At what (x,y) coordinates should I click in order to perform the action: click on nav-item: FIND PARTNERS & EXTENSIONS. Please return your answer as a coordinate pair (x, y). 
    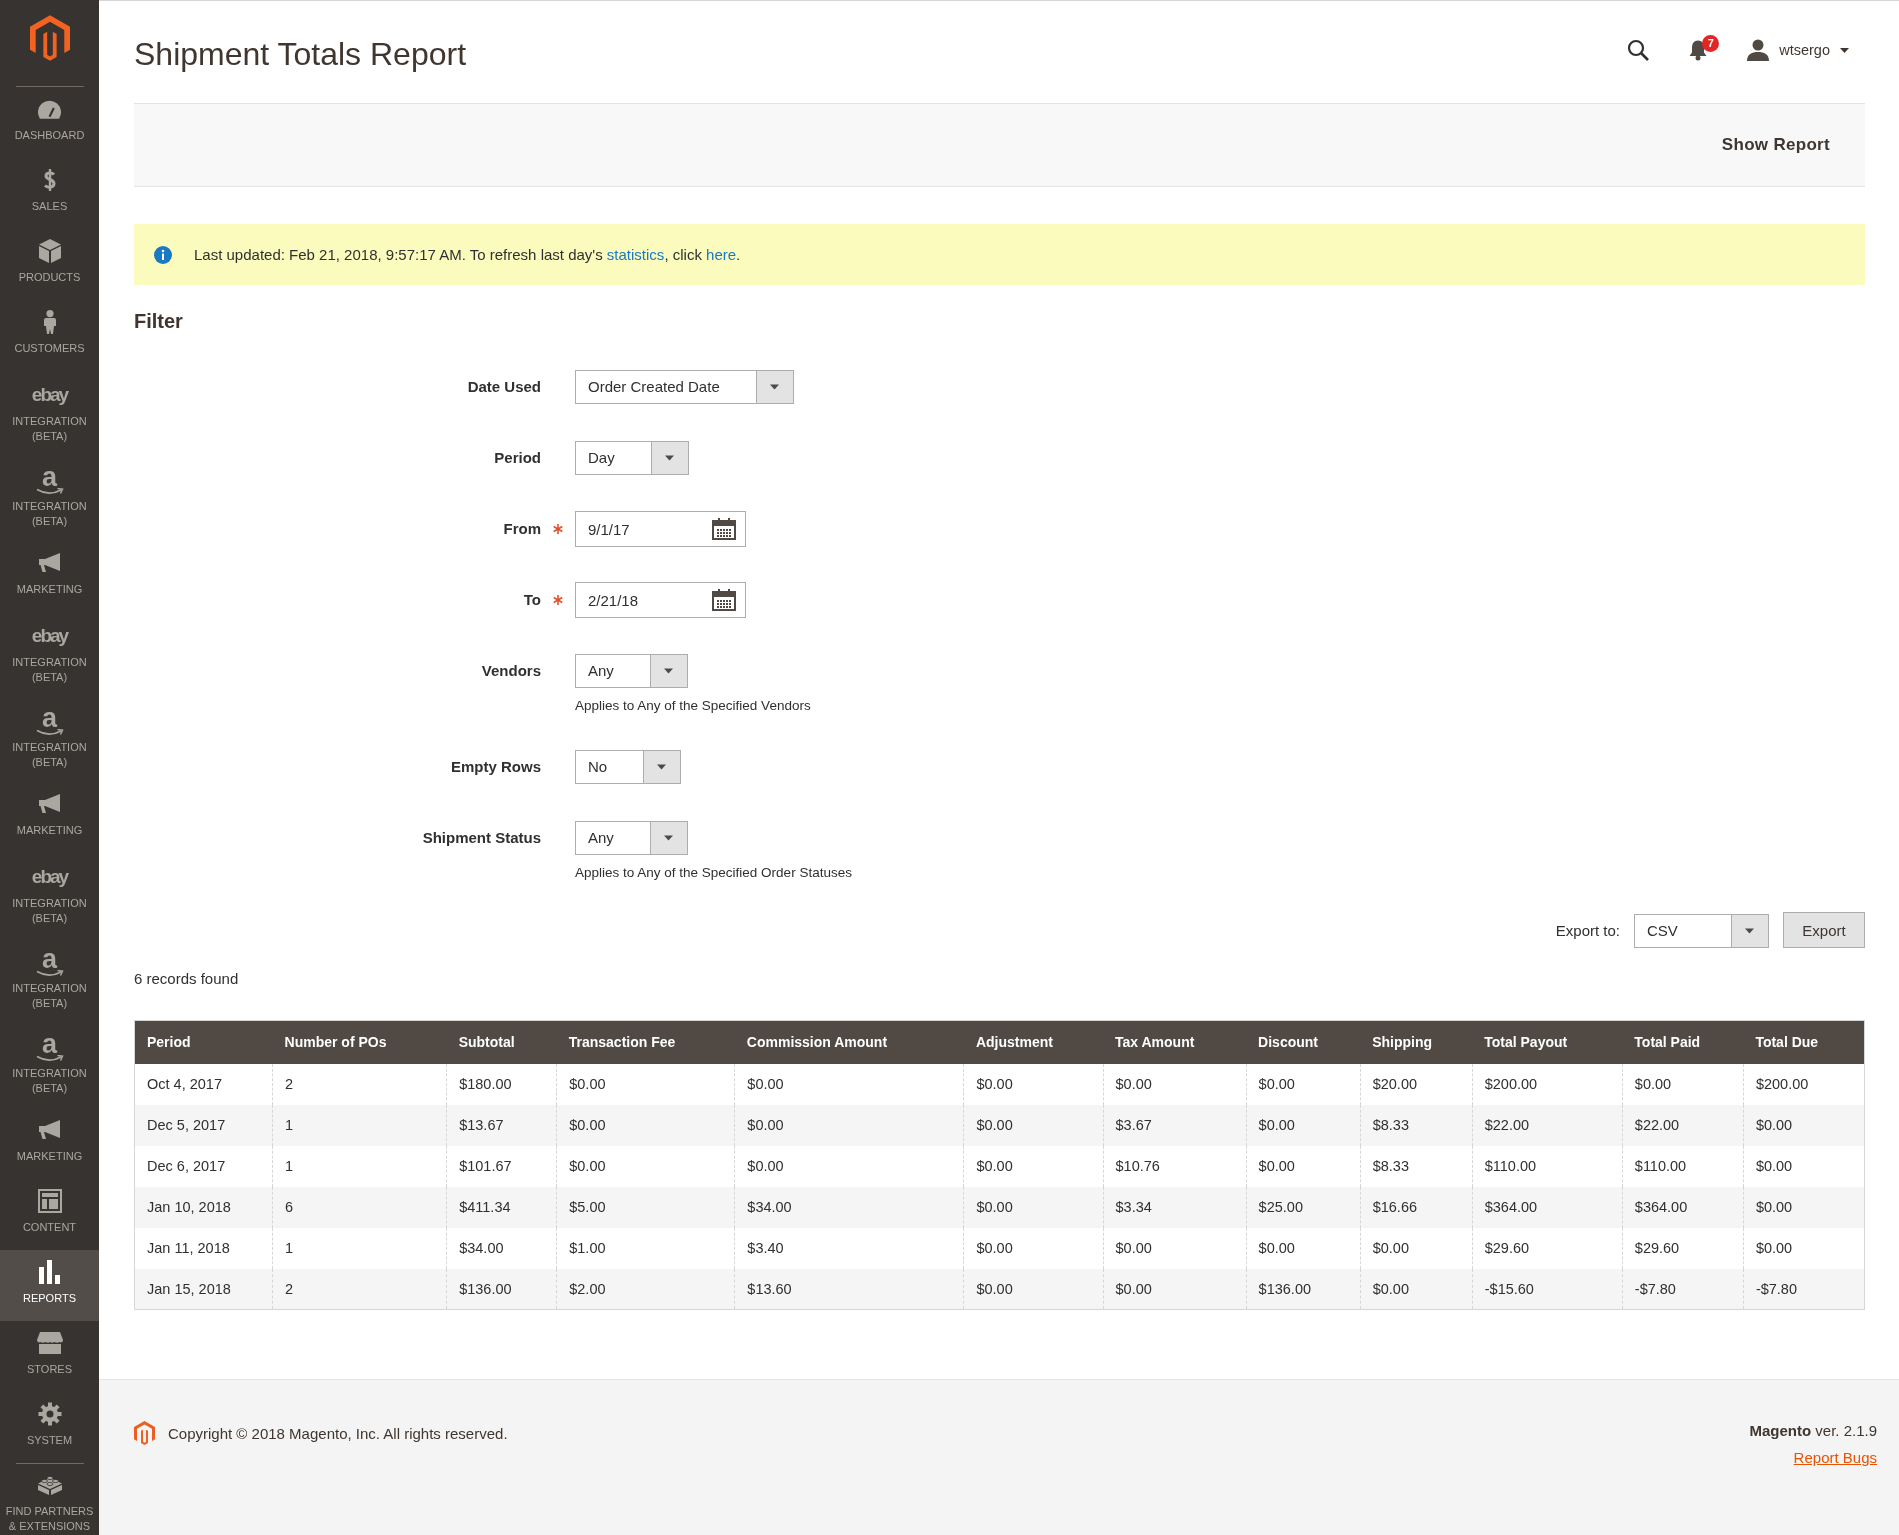
    Looking at the image, I should click on (49, 1499).